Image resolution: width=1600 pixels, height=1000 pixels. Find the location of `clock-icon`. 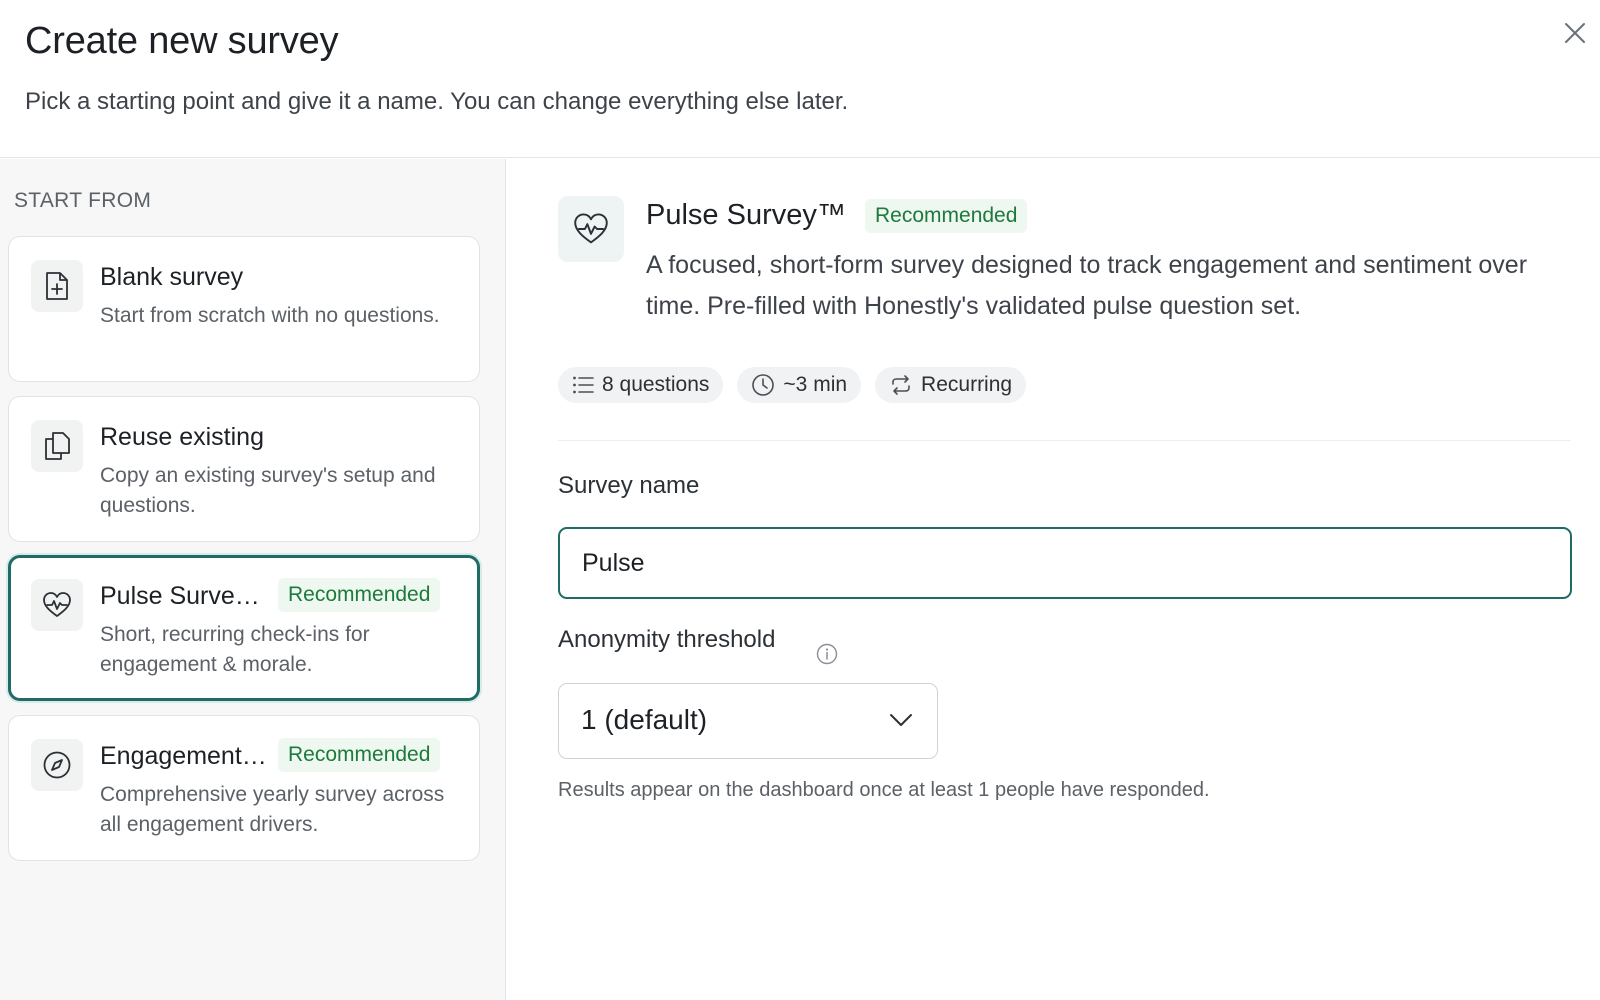

clock-icon is located at coordinates (763, 385).